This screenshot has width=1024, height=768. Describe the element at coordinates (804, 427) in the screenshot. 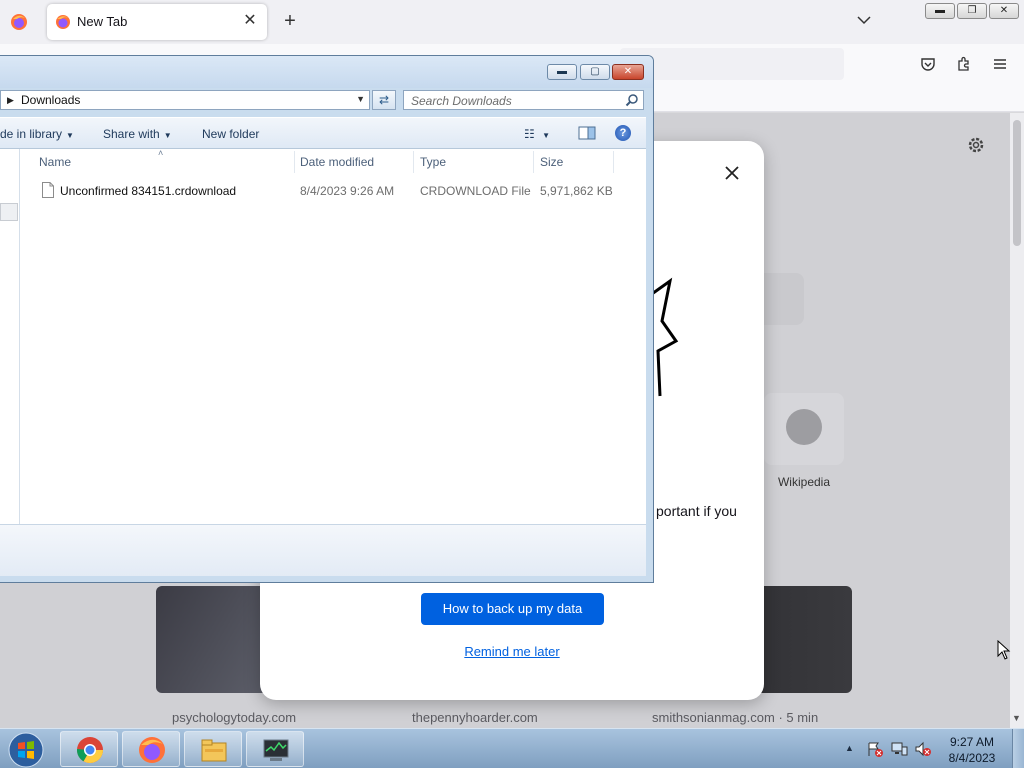

I see `wikipedia-icon` at that location.